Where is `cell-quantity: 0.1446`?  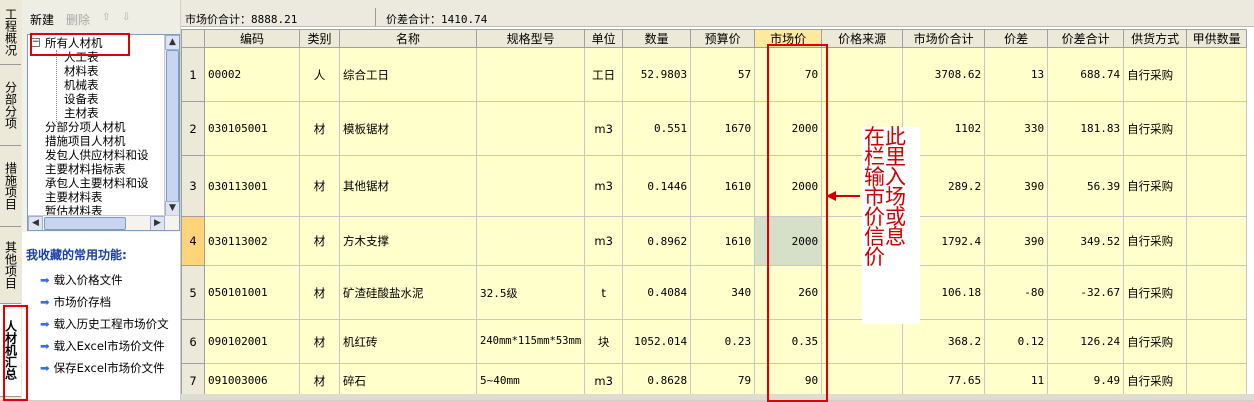
cell-quantity: 0.1446 is located at coordinates (657, 186).